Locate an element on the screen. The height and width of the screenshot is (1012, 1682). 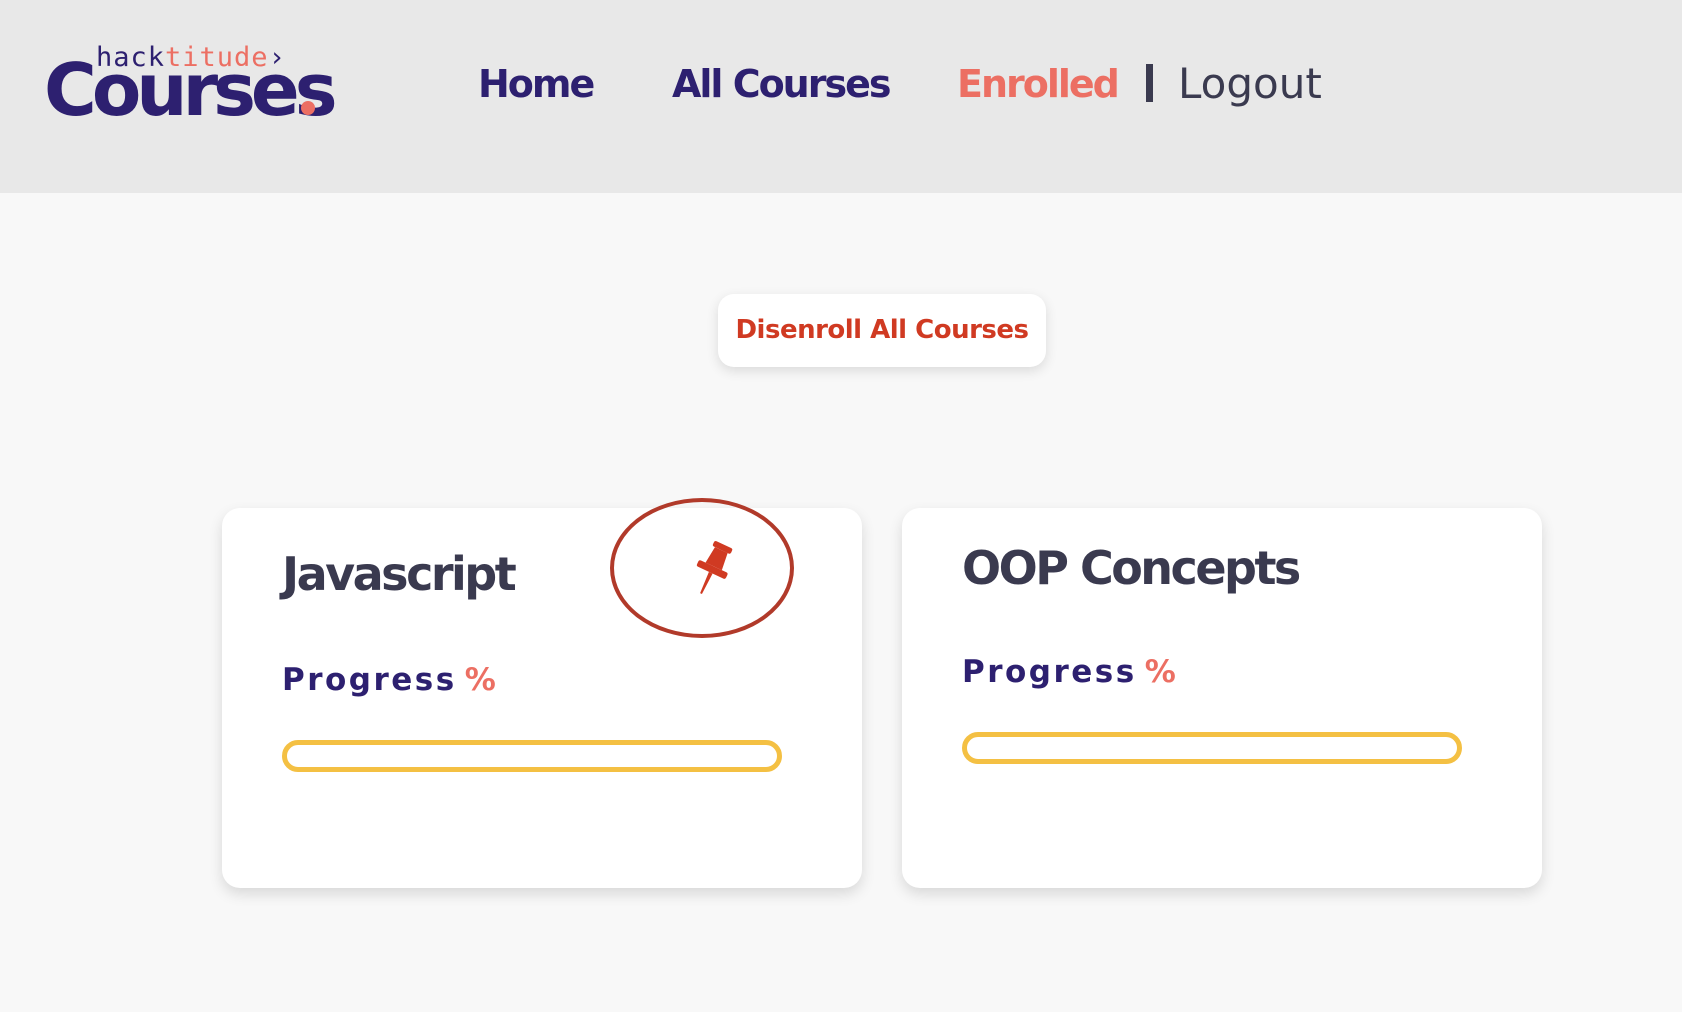
course-title: OOP Concepts is located at coordinates (1131, 568).